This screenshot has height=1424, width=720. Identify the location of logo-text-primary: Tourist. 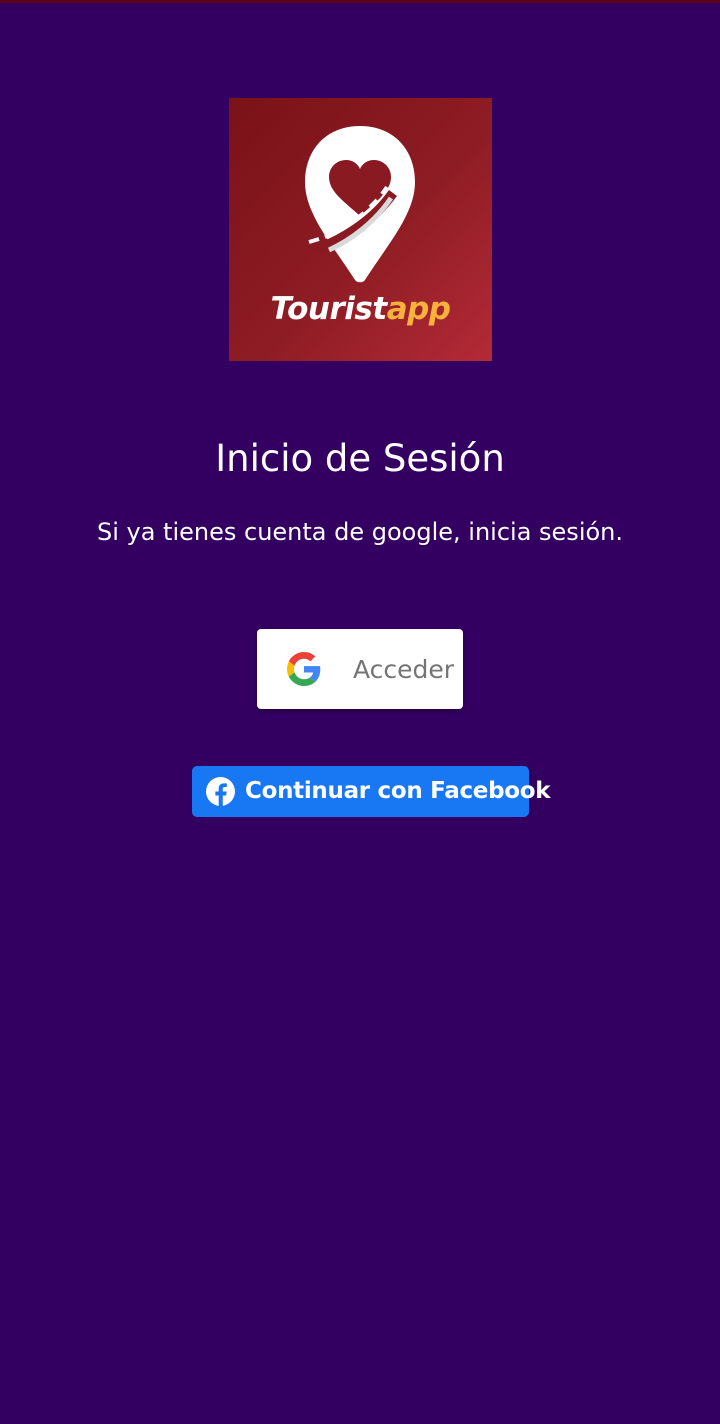
(328, 309).